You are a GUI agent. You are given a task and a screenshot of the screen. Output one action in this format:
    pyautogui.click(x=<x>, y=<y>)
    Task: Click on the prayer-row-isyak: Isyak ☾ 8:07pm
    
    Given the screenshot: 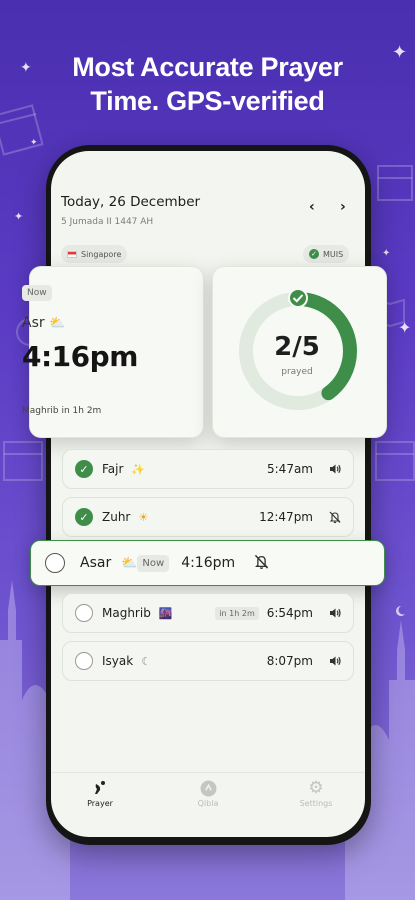 What is the action you would take?
    pyautogui.click(x=208, y=661)
    